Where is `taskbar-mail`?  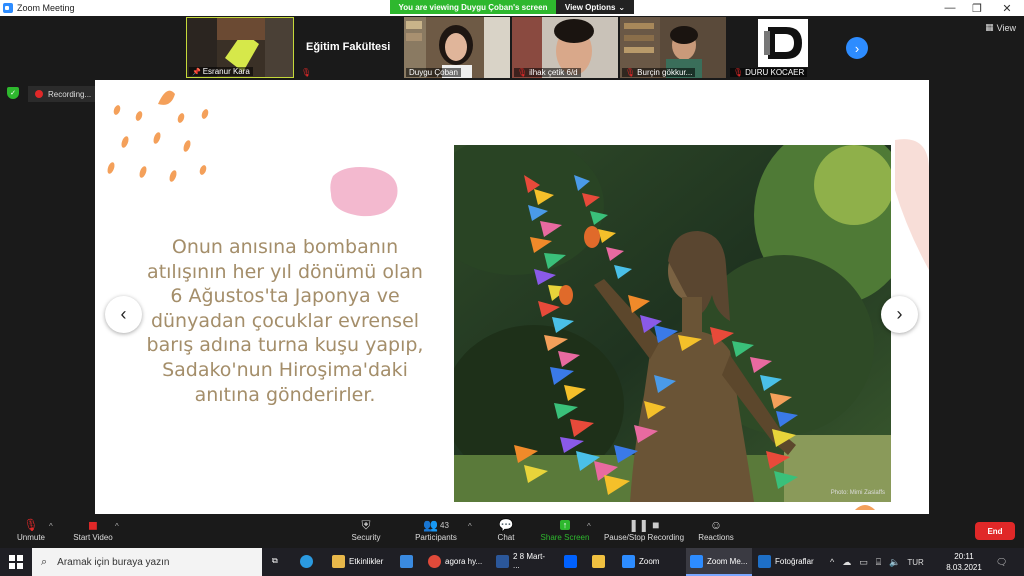 taskbar-mail is located at coordinates (408, 562).